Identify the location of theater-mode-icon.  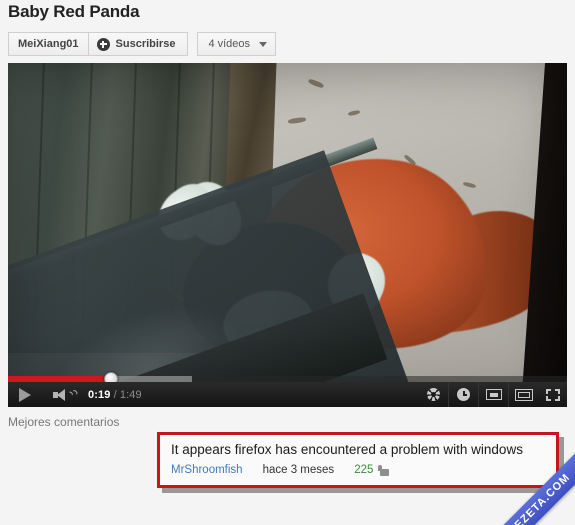
(523, 394).